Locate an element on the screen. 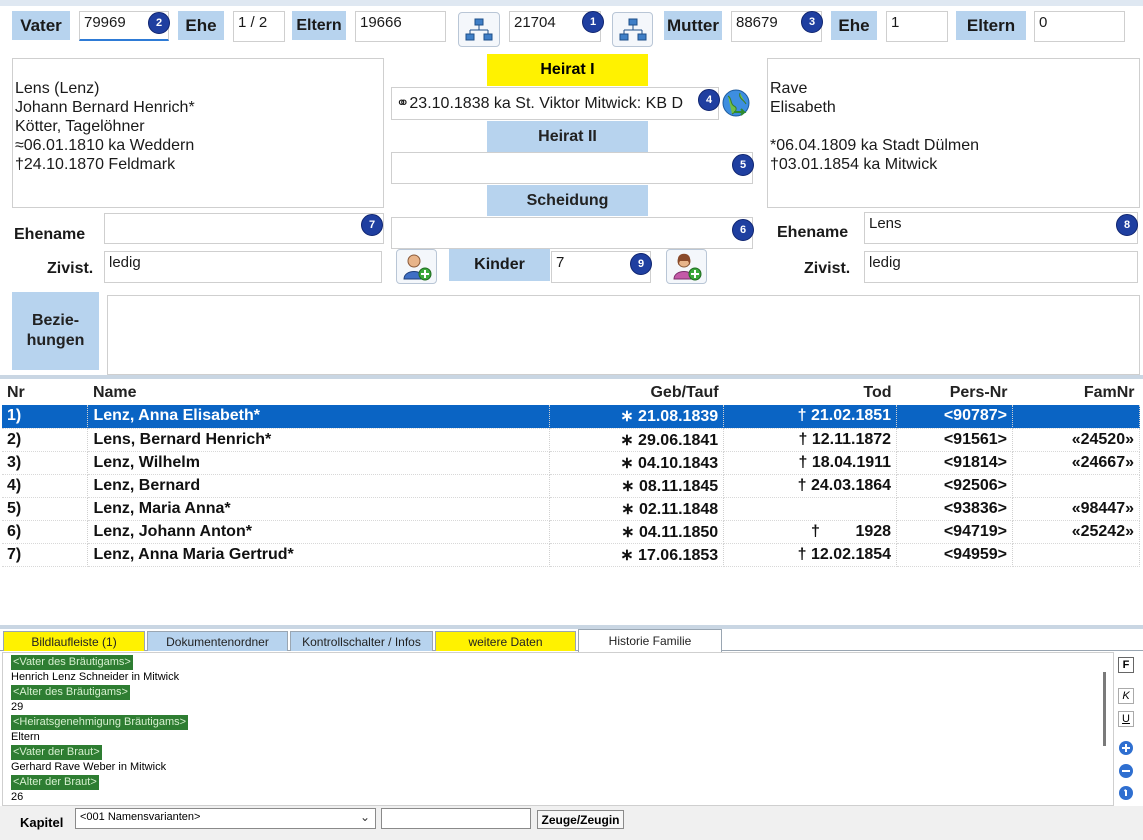  col-name-header: Name is located at coordinates (319, 393).